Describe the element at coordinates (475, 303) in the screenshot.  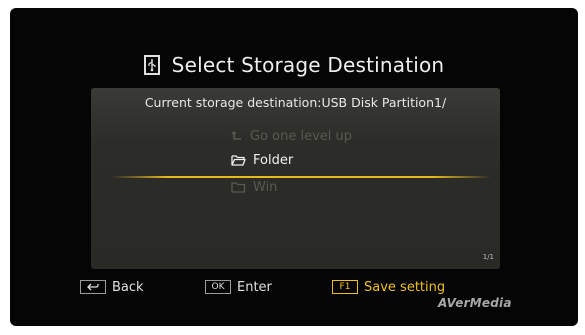
I see `avermedia-logo: AVerMedia` at that location.